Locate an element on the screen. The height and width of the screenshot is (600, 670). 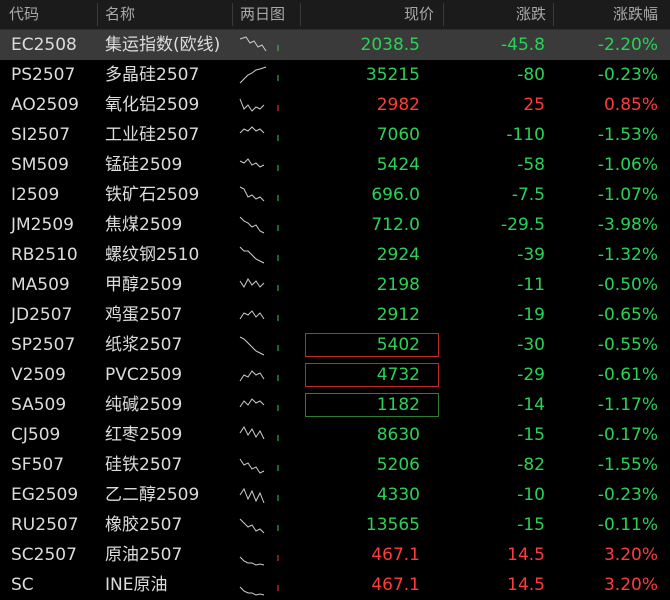
change-percent: -0.11% is located at coordinates (627, 525).